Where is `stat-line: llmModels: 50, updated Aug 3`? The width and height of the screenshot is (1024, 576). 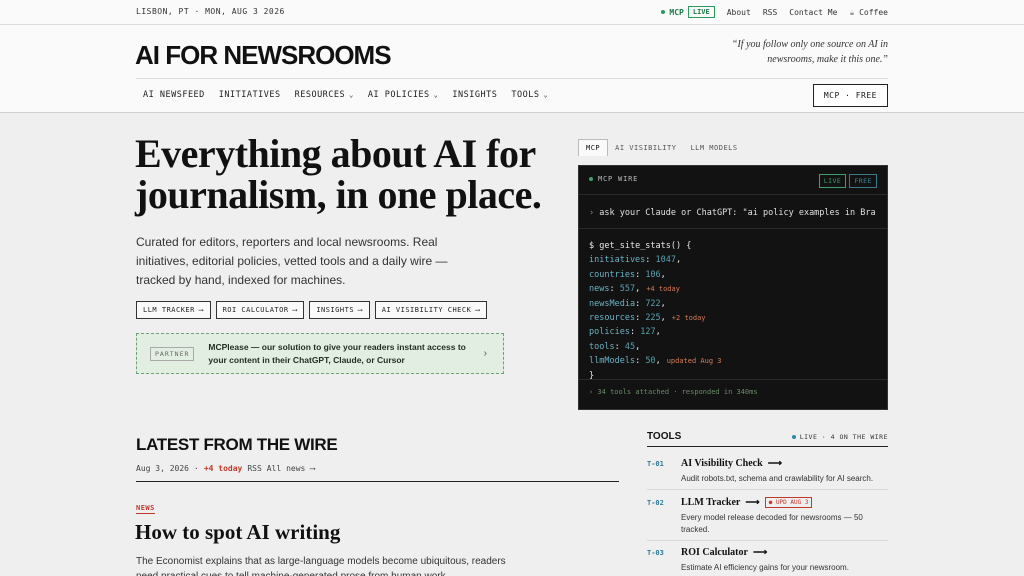 stat-line: llmModels: 50, updated Aug 3 is located at coordinates (655, 361).